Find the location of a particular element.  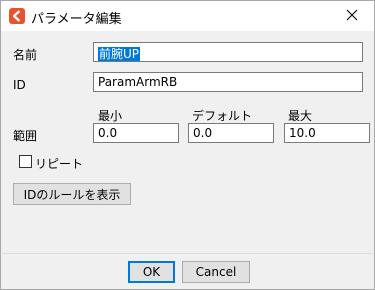

show-id-rules-label: IDのルールを表示 is located at coordinates (72, 194).